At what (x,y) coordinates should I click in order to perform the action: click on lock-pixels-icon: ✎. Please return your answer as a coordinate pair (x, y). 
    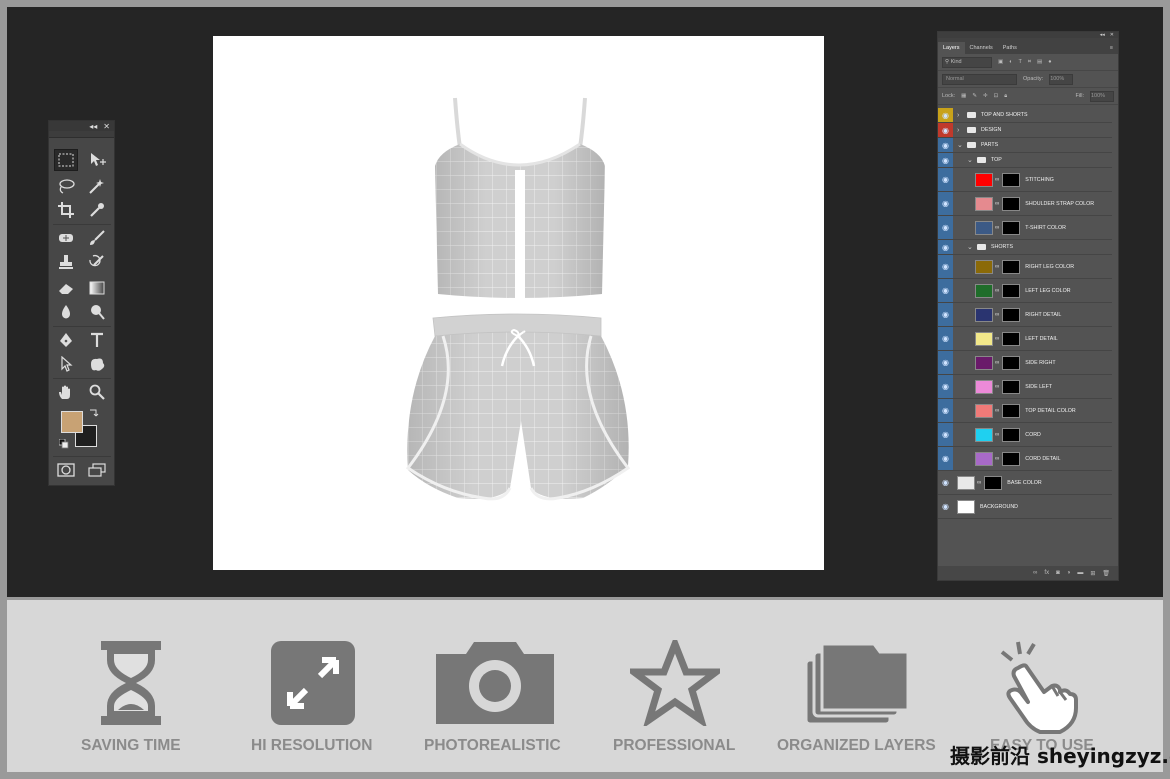
    Looking at the image, I should click on (974, 96).